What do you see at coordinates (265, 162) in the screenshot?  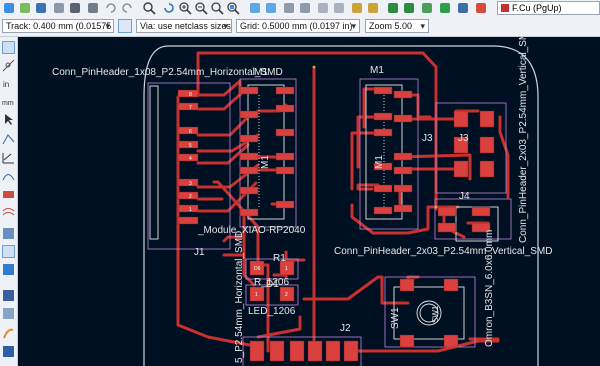 I see `m1-mid-label: M1` at bounding box center [265, 162].